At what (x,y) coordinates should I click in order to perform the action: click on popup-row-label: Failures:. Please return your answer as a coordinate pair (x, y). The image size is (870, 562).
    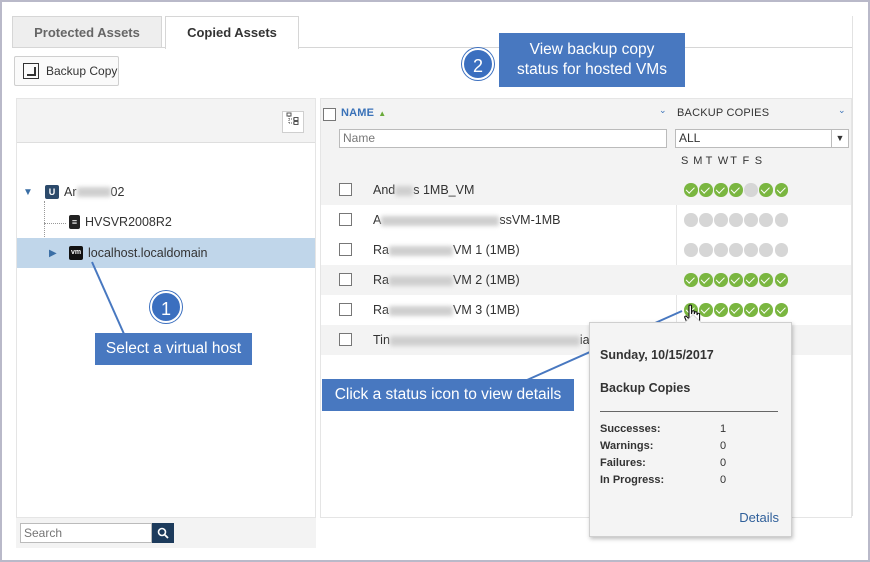
    Looking at the image, I should click on (623, 463).